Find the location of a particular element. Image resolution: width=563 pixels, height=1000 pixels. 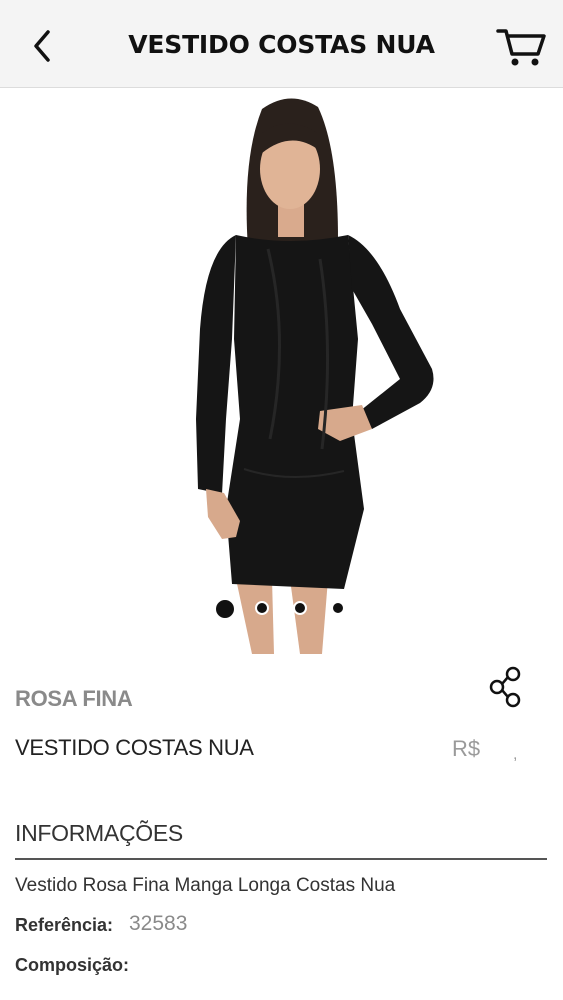

cart-icon is located at coordinates (521, 47).